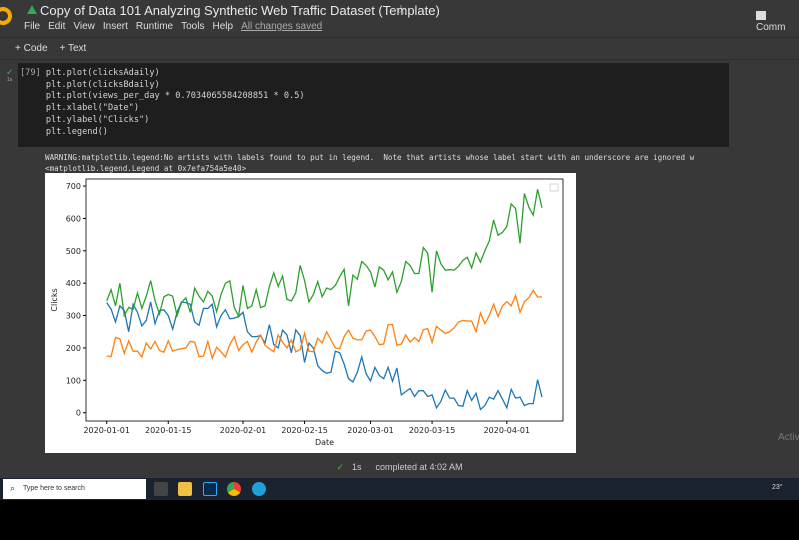 Image resolution: width=799 pixels, height=540 pixels. Describe the element at coordinates (56, 26) in the screenshot. I see `menu-edit: Edit` at that location.